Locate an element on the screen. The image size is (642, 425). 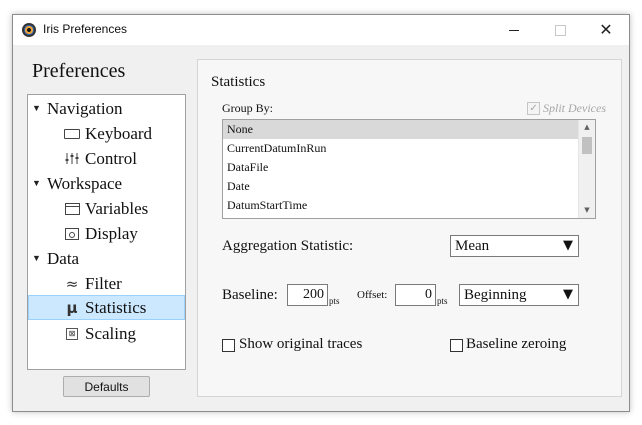
close-button: ✕ is located at coordinates (606, 30).